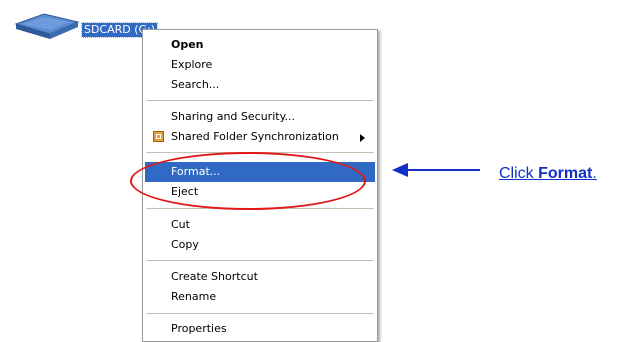  I want to click on menu-item-eject: Eject, so click(260, 192).